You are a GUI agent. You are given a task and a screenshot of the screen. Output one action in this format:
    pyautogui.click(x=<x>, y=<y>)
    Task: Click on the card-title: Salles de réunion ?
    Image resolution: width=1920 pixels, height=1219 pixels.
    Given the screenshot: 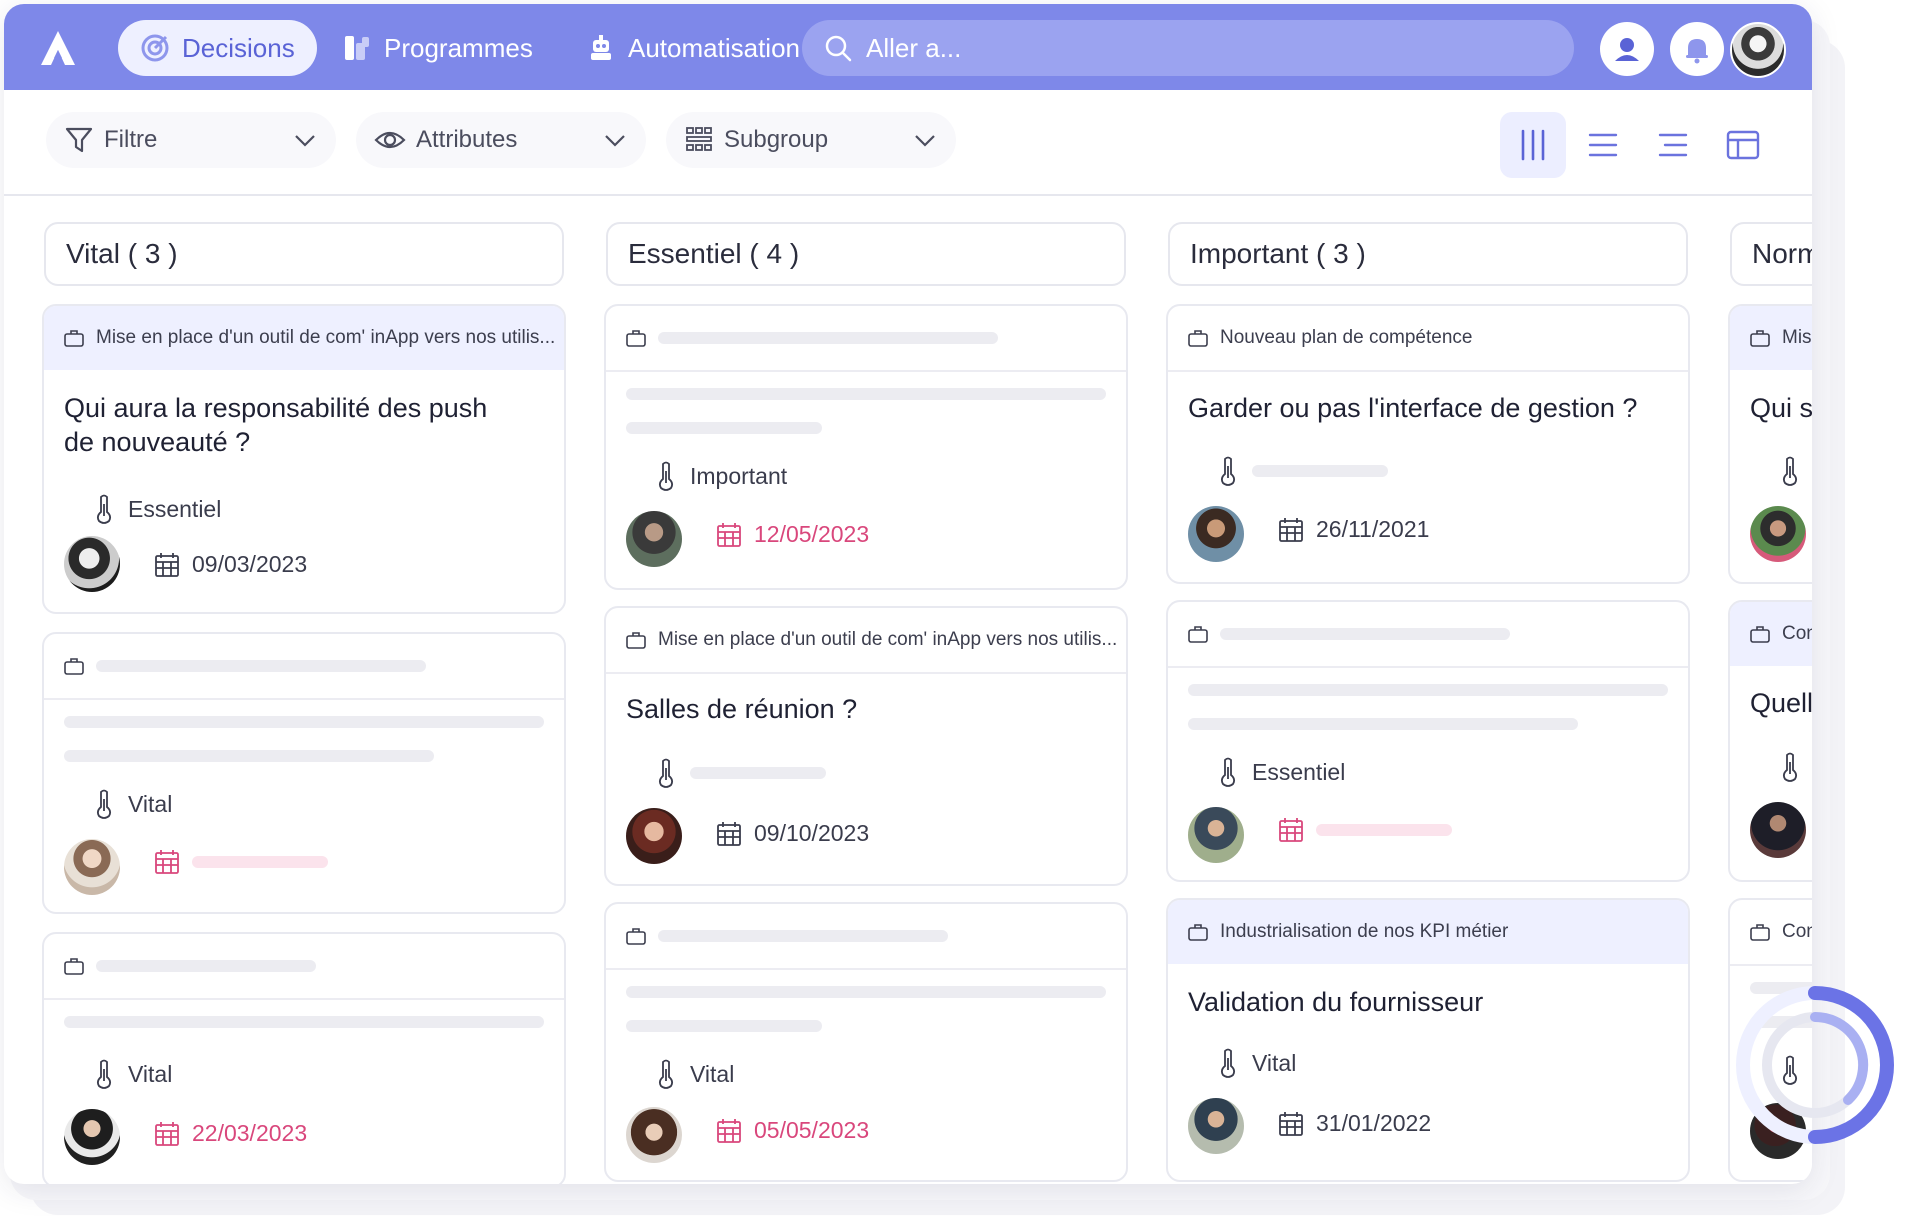 What is the action you would take?
    pyautogui.click(x=742, y=709)
    